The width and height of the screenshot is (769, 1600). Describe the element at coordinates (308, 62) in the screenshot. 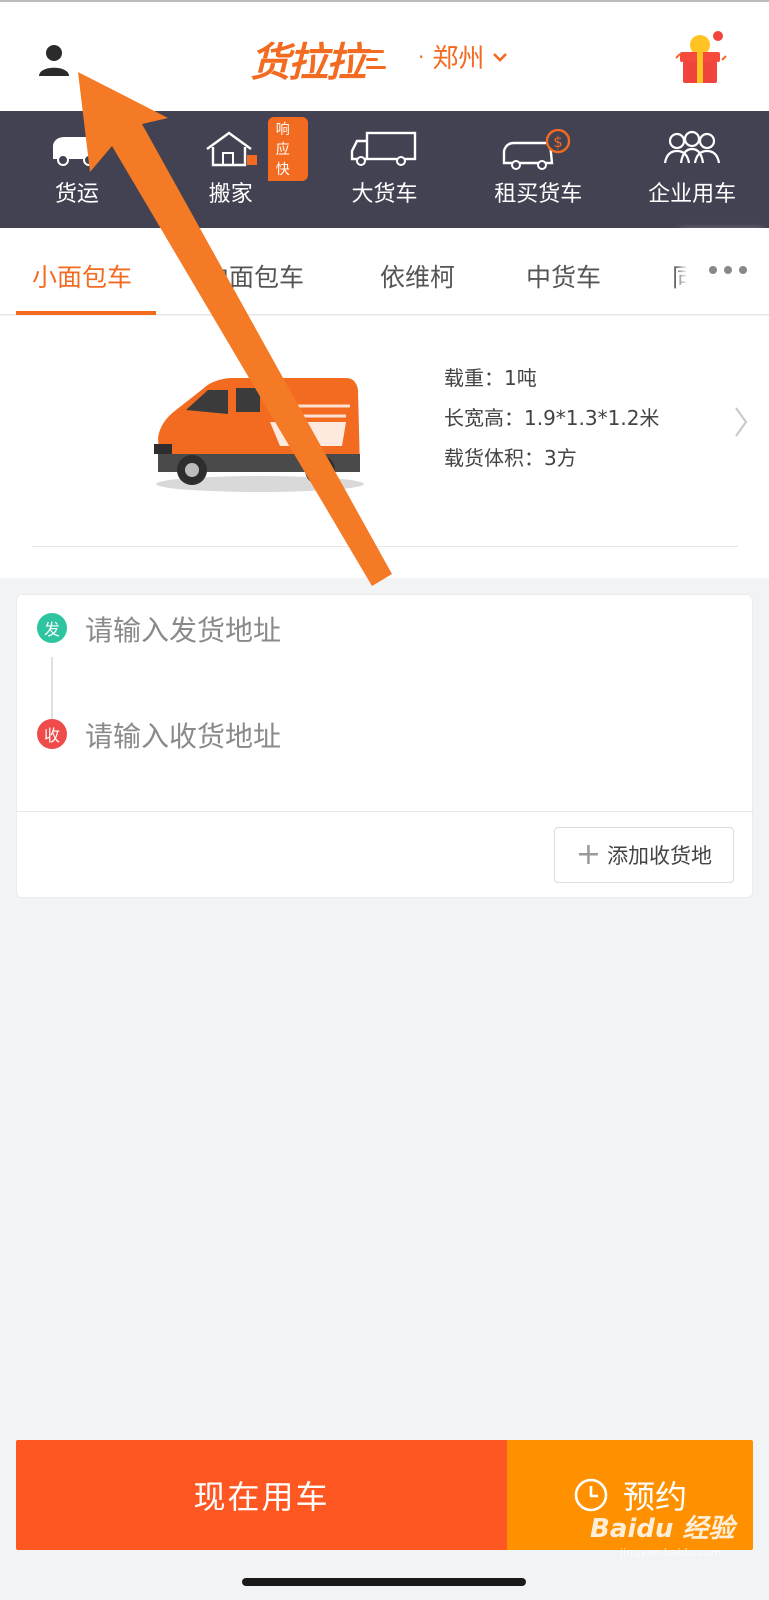

I see `logo-text: 货拉拉` at that location.